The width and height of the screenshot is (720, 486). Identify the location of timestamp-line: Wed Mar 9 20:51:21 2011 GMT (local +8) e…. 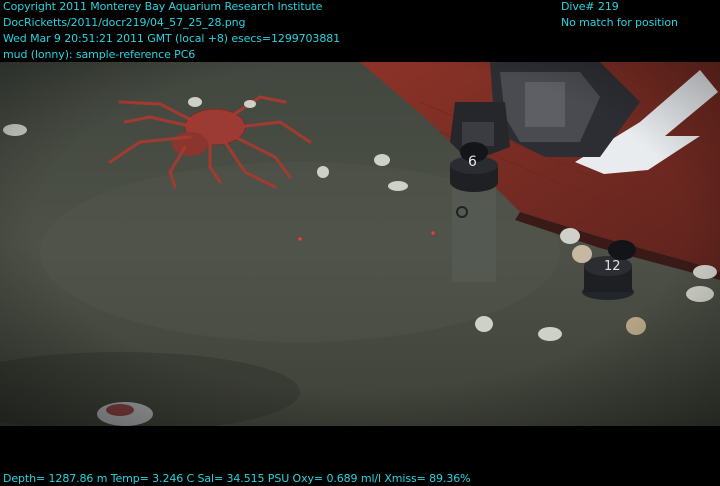
(172, 38).